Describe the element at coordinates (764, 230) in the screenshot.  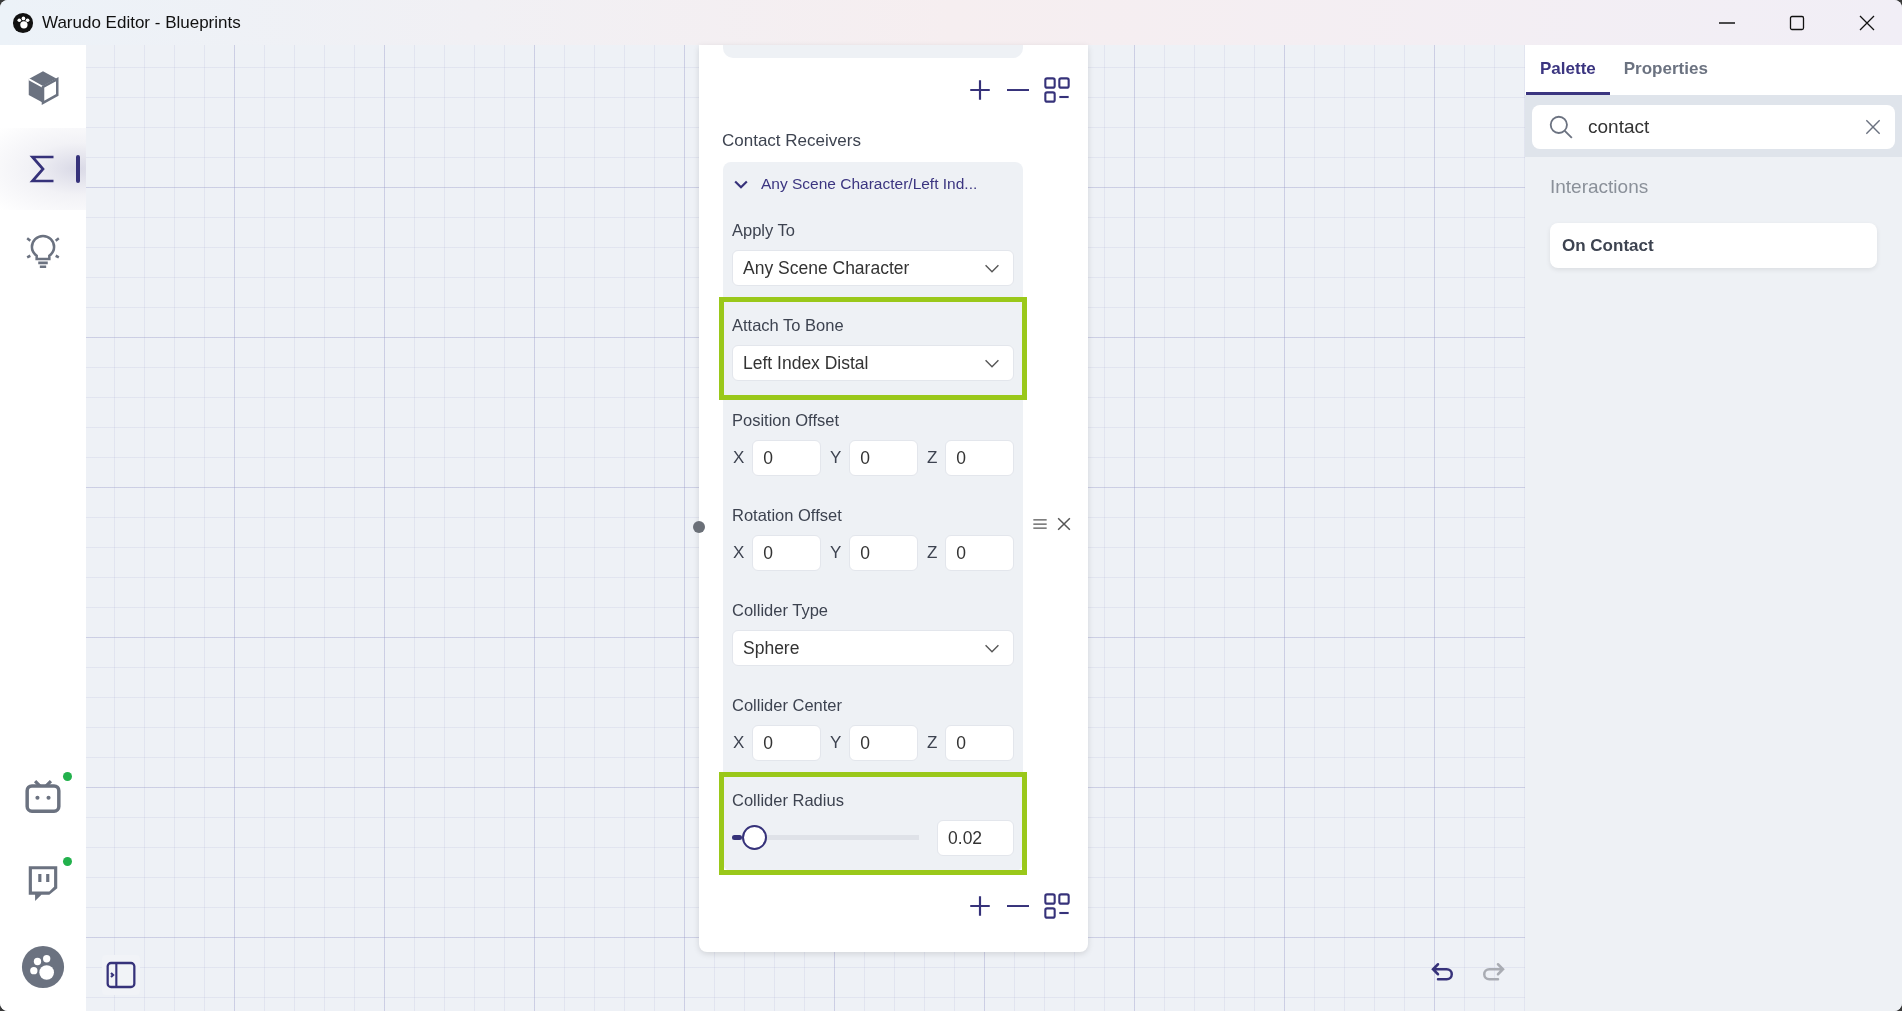
I see `field-label: Apply To` at that location.